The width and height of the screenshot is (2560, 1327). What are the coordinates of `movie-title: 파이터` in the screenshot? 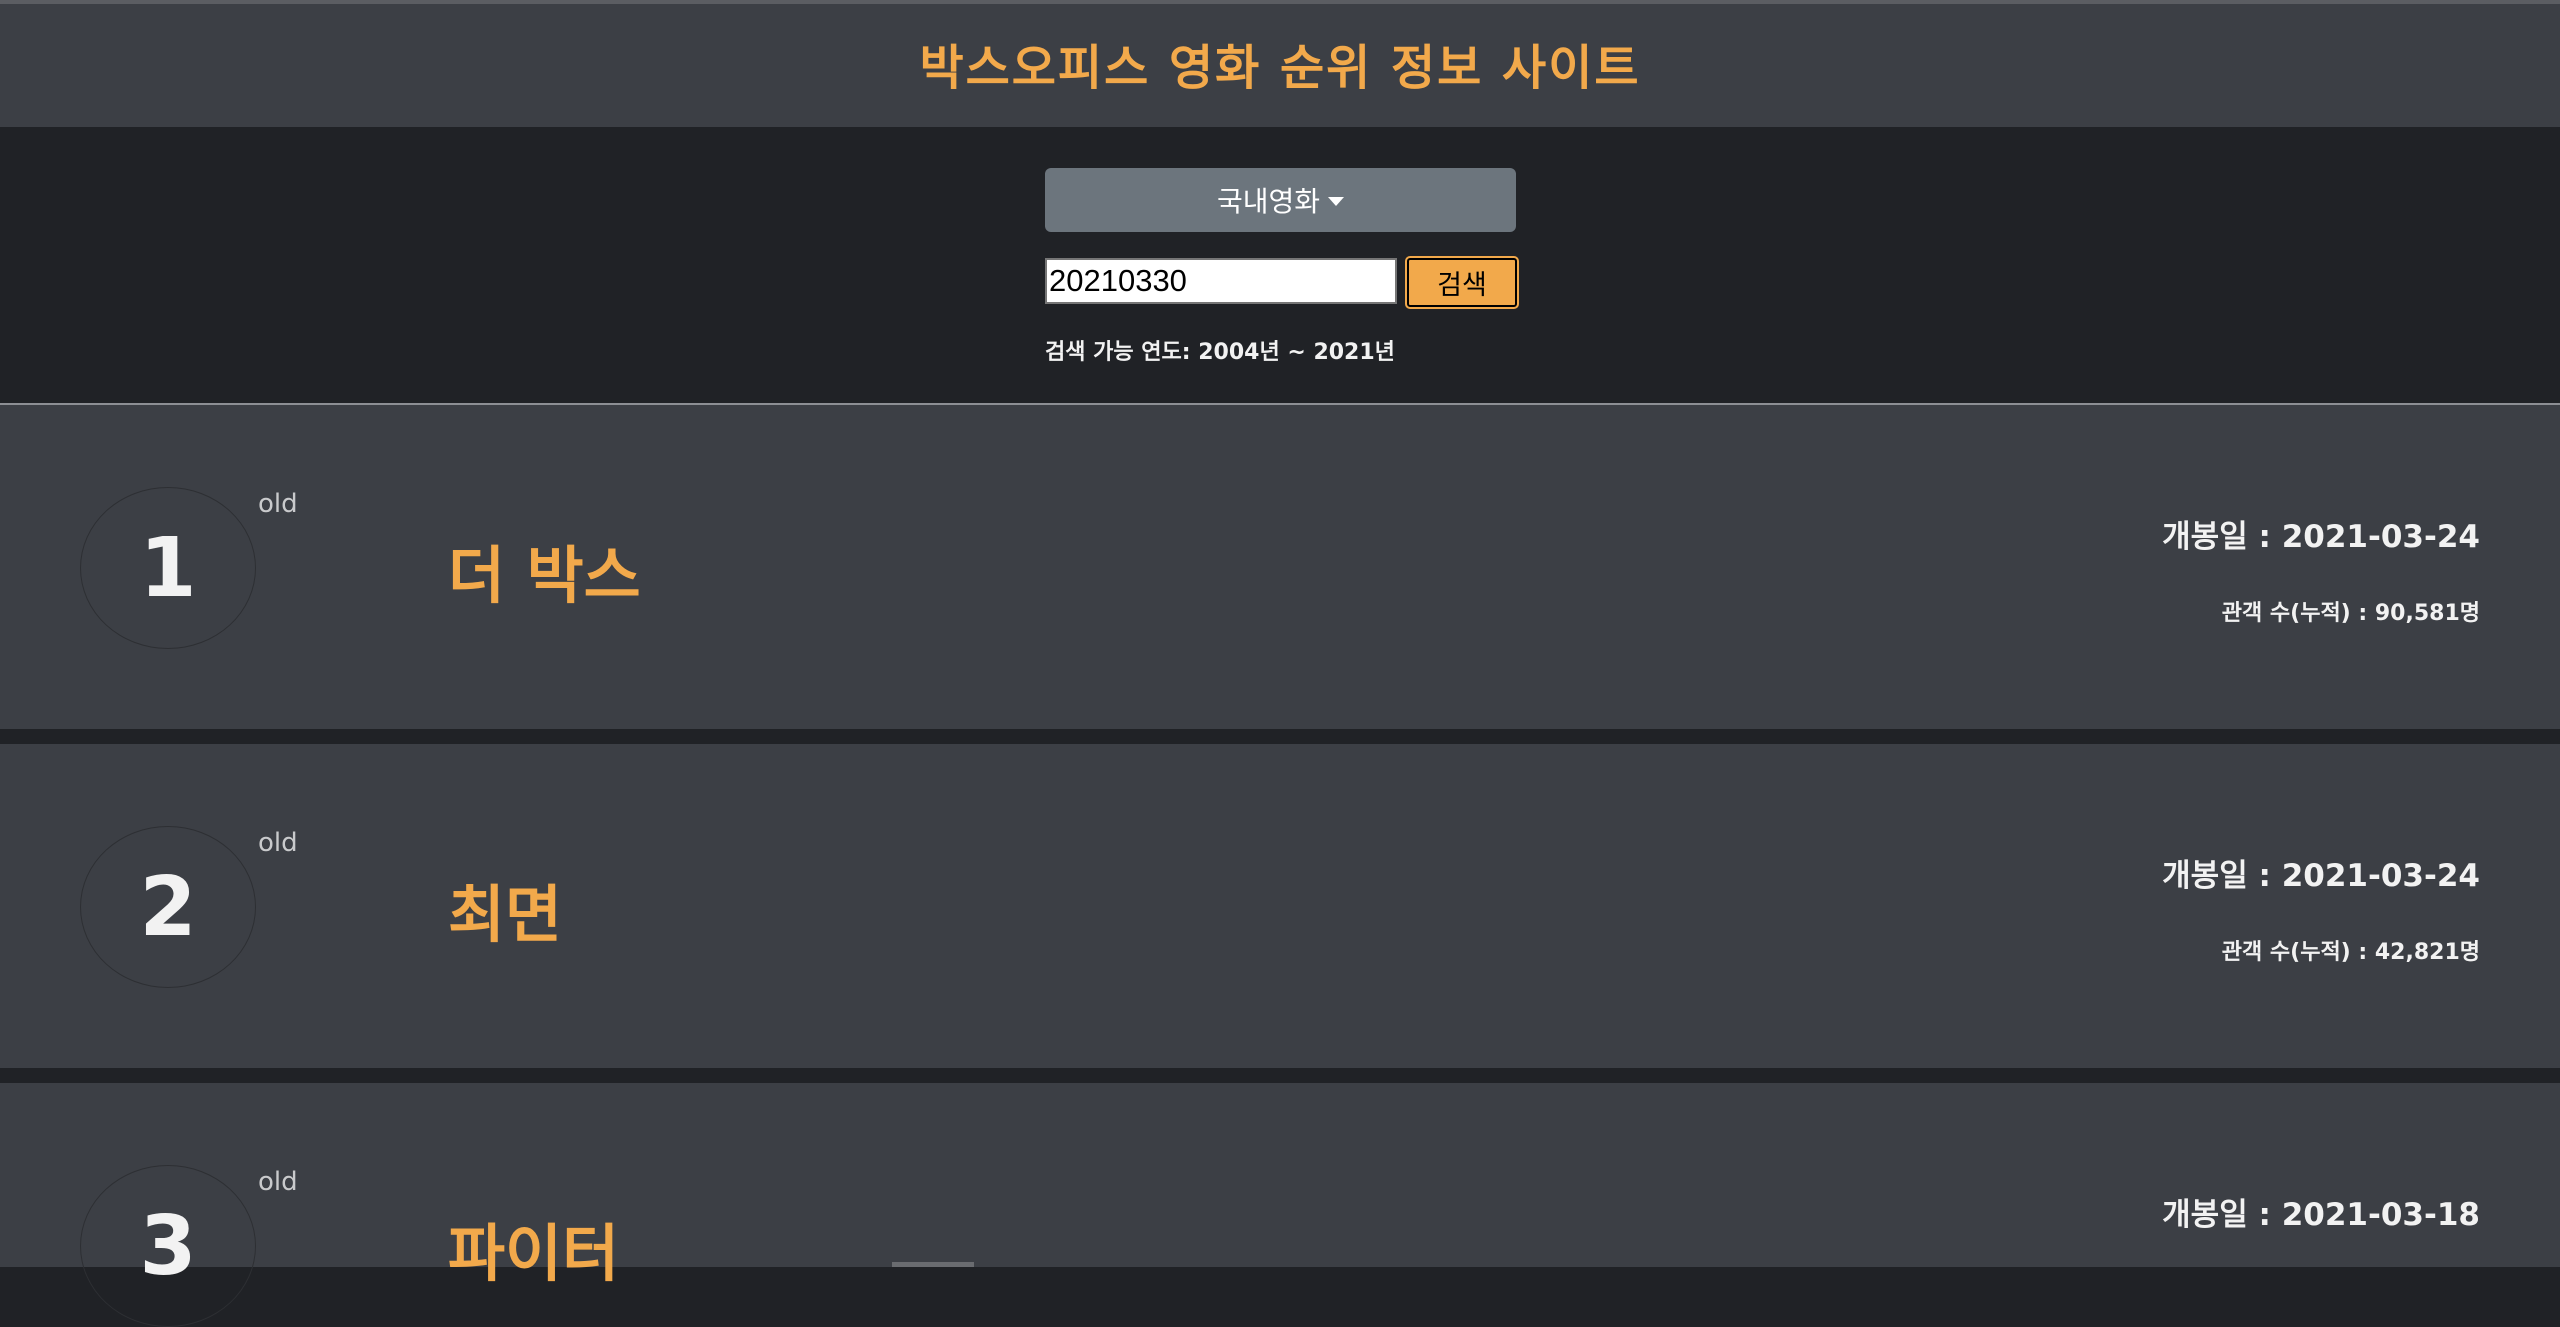 It's located at (534, 1253).